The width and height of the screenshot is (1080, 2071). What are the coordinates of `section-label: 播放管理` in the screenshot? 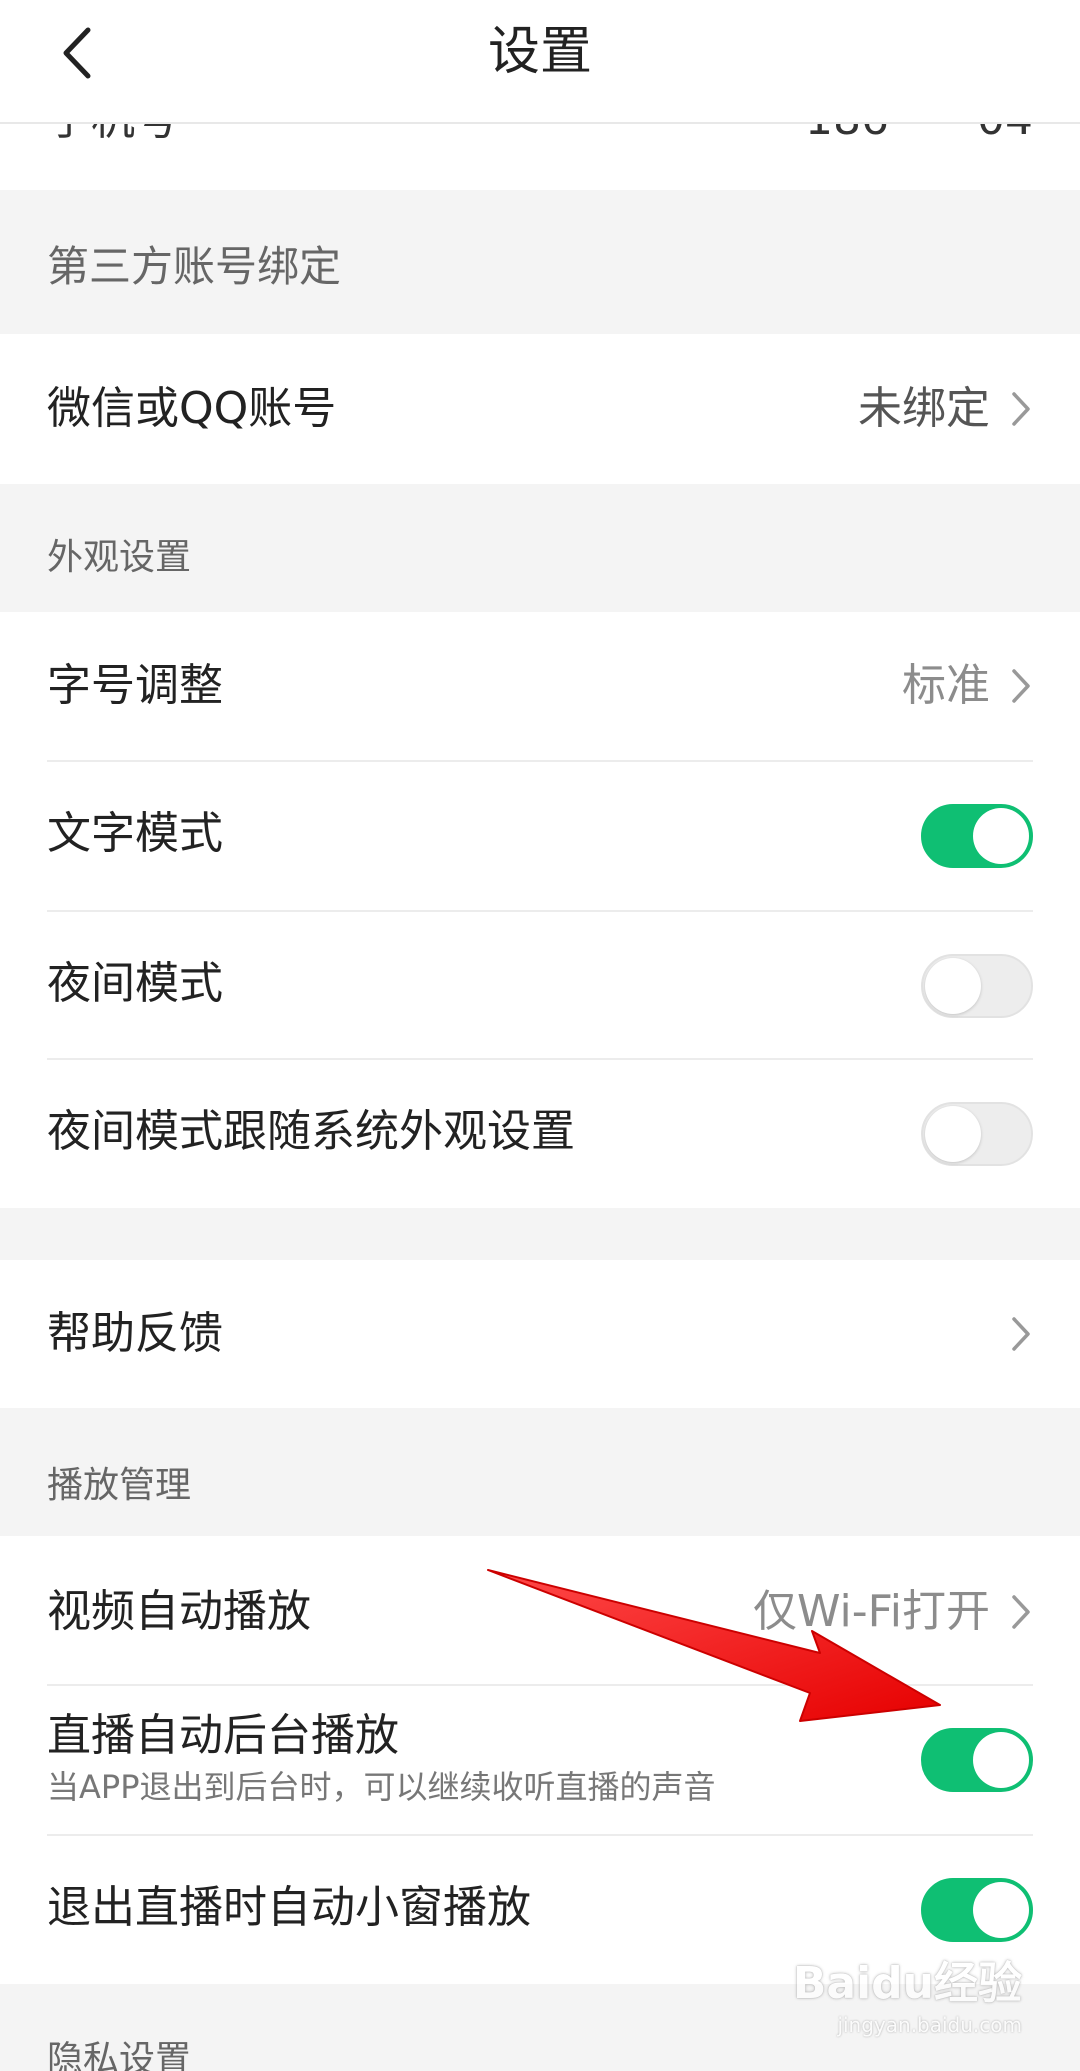 It's located at (119, 1485).